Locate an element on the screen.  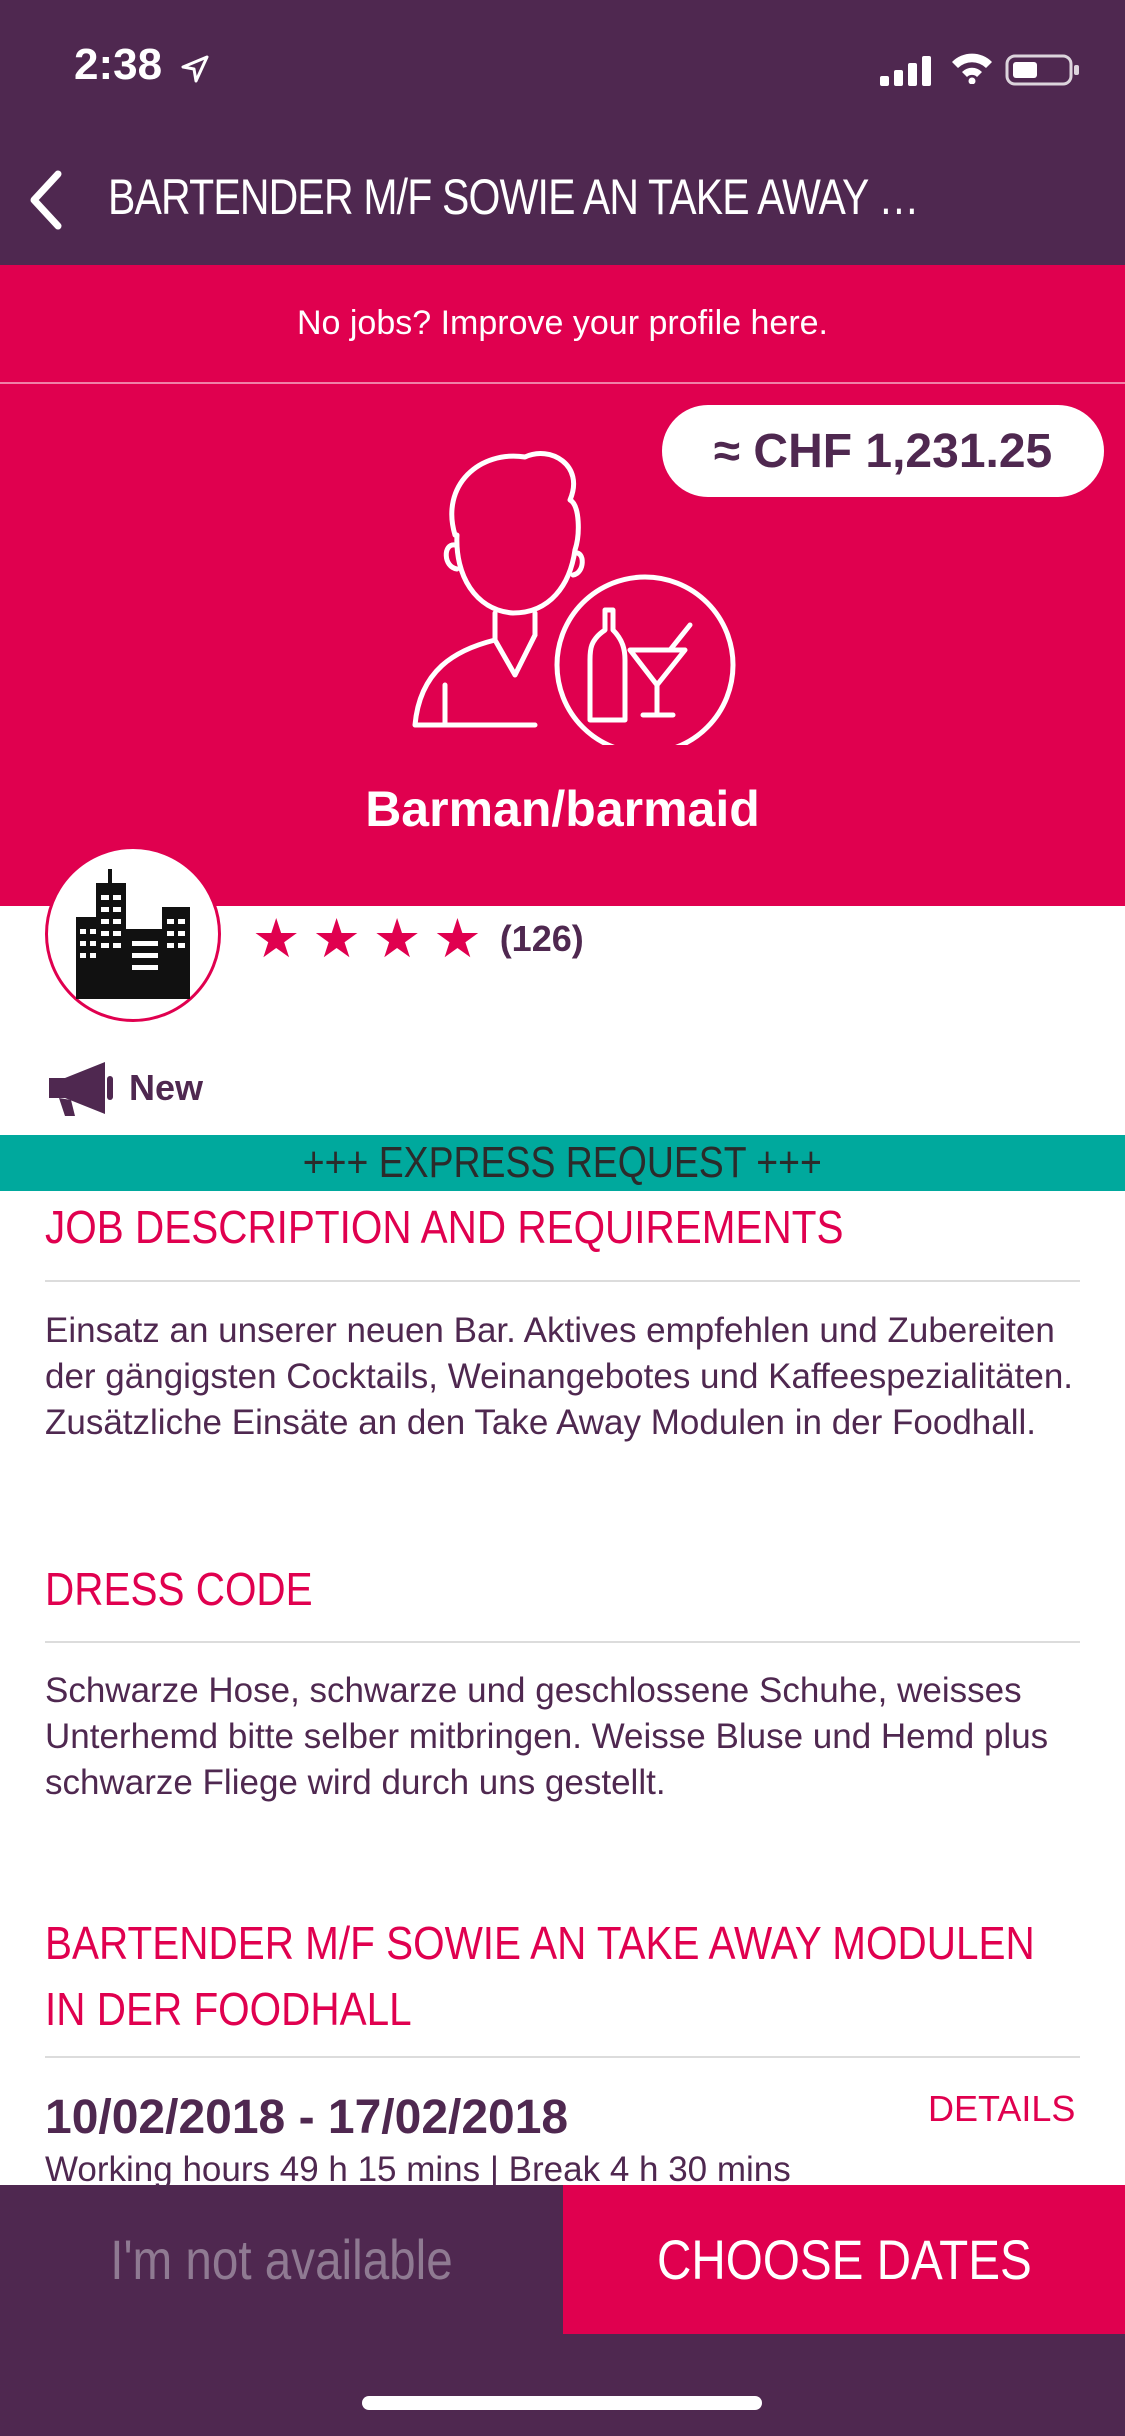
express-request-banner: +++ EXPRESS REQUEST +++ is located at coordinates (562, 1163).